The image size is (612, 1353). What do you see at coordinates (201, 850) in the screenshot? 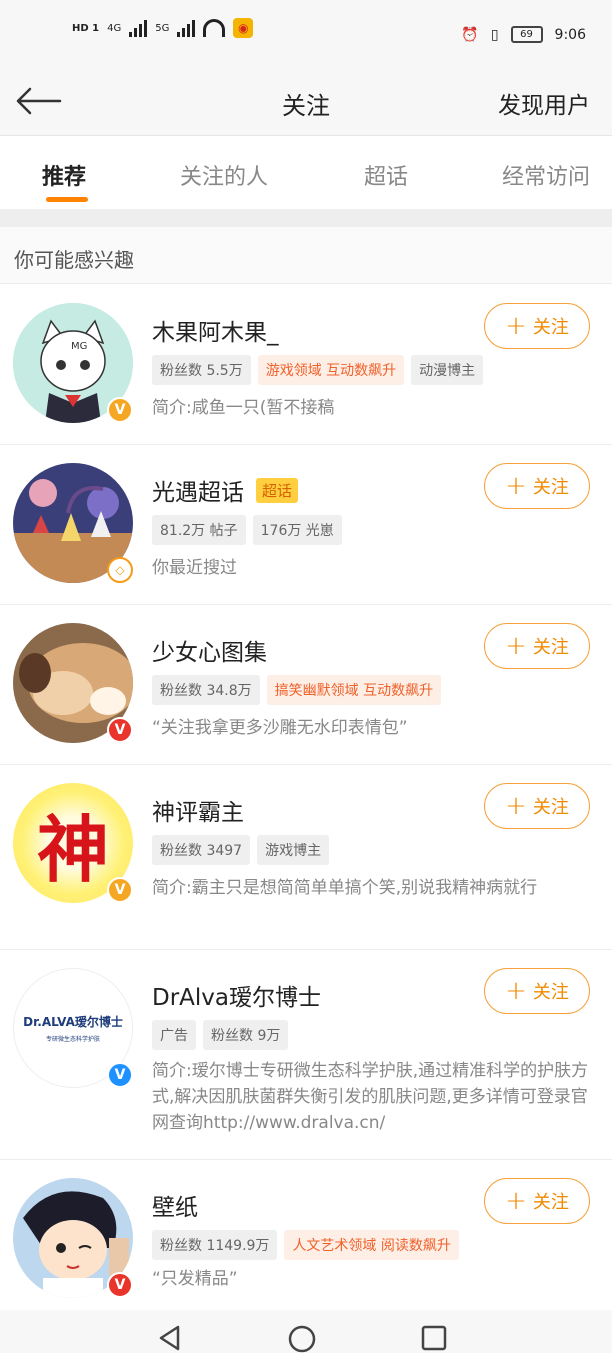
I see `tag: 粉丝数 3497` at bounding box center [201, 850].